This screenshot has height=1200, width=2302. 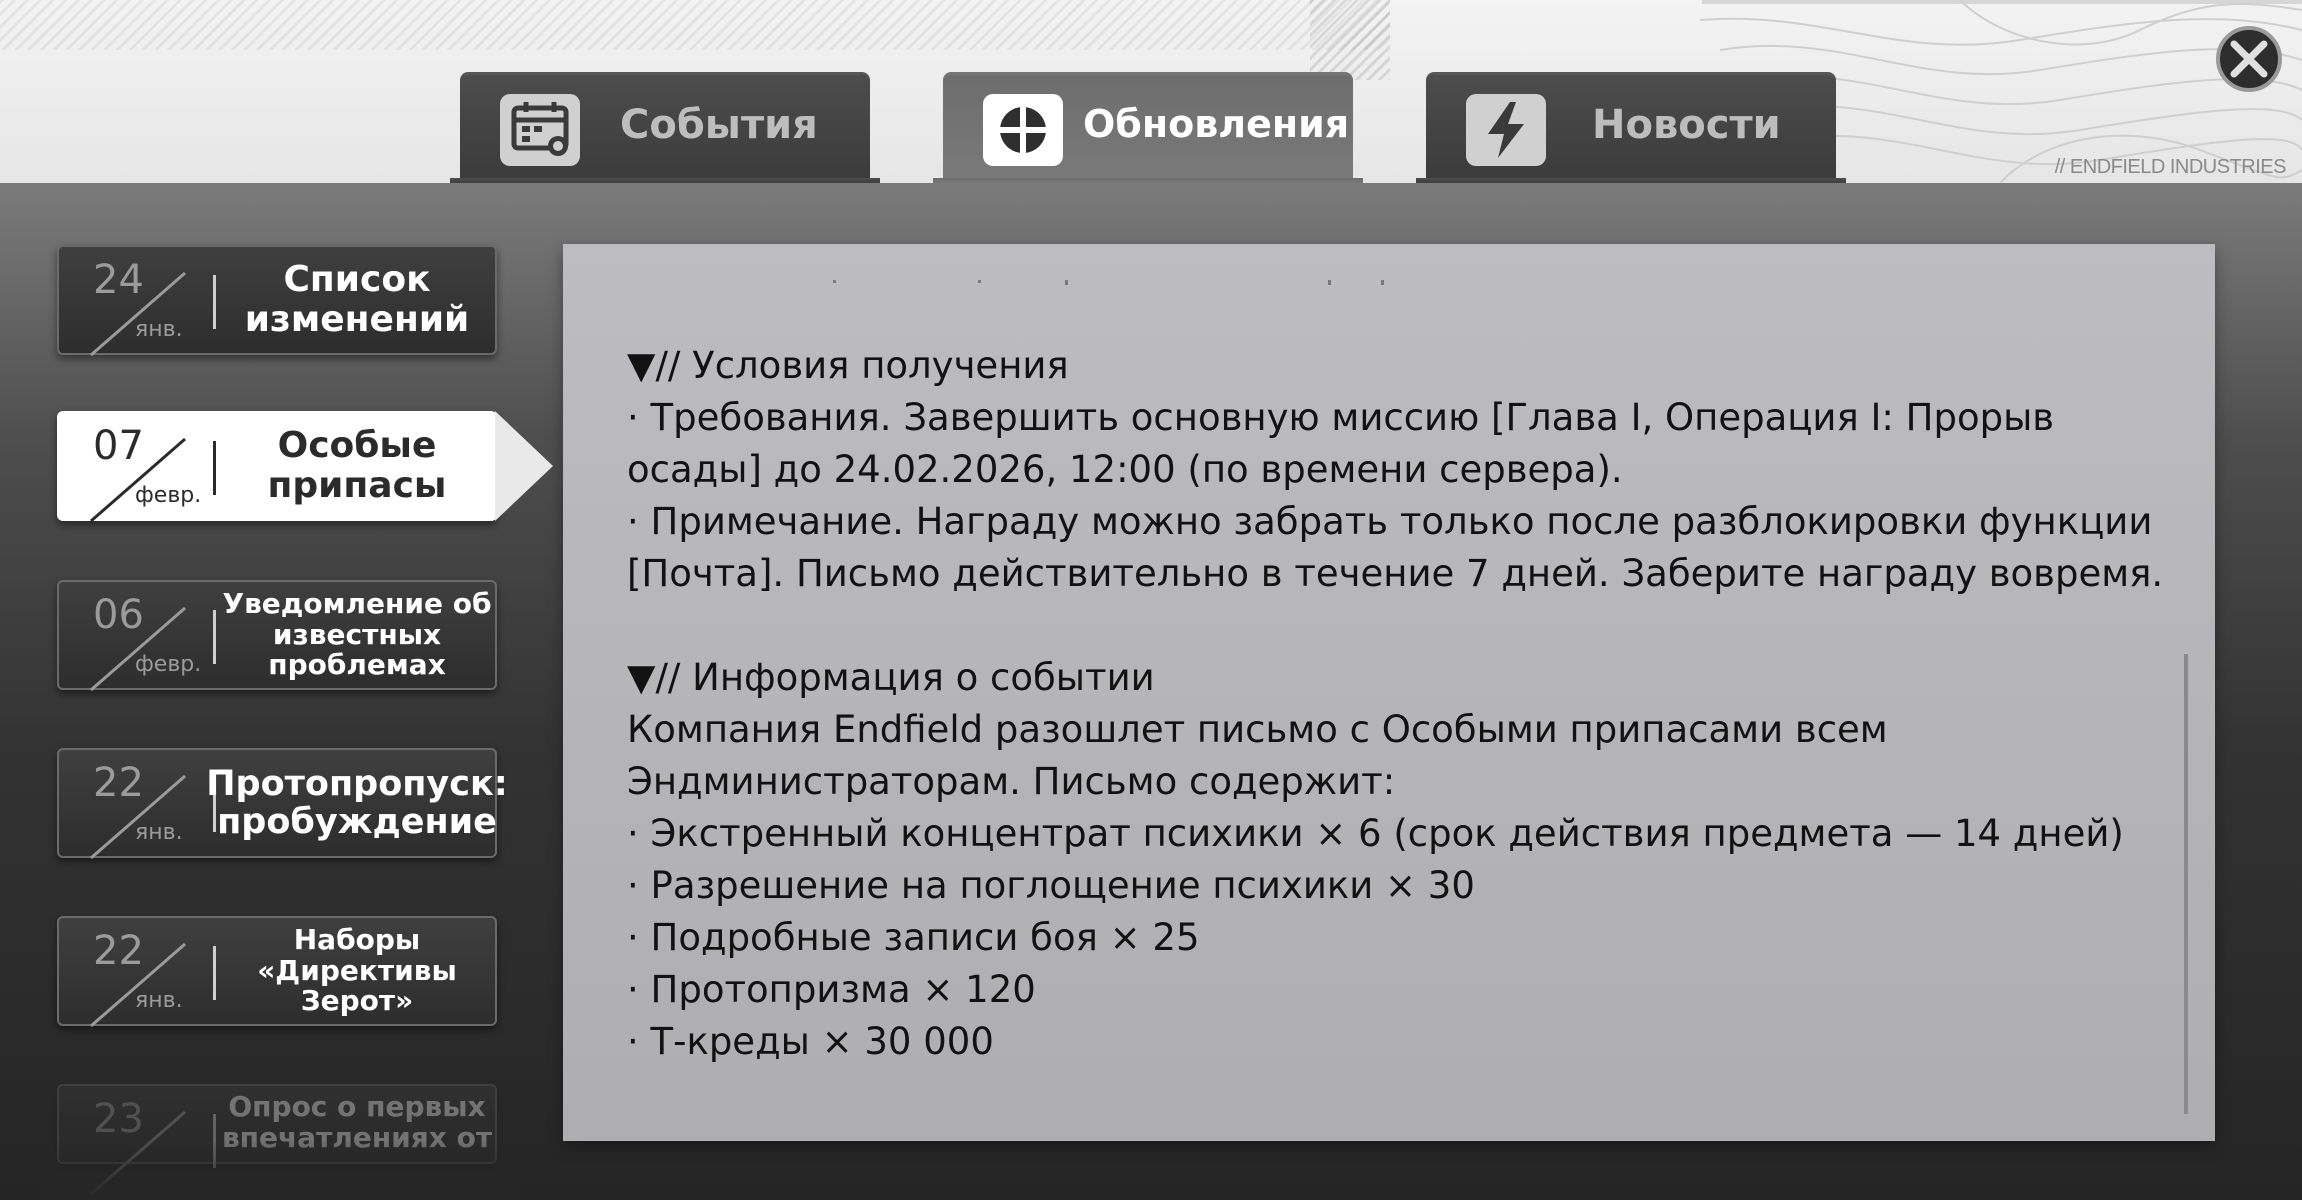 I want to click on item-title: Список изменений, so click(x=357, y=299).